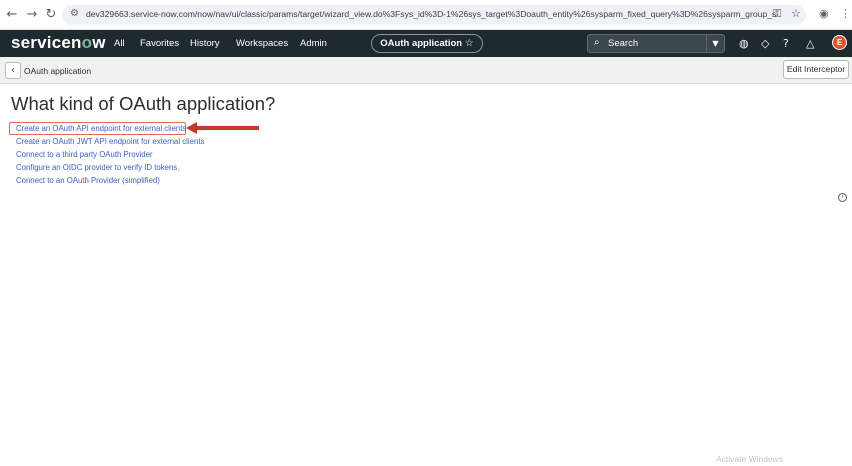 The image size is (852, 466). Describe the element at coordinates (51, 15) in the screenshot. I see `reload-icon: ↻` at that location.